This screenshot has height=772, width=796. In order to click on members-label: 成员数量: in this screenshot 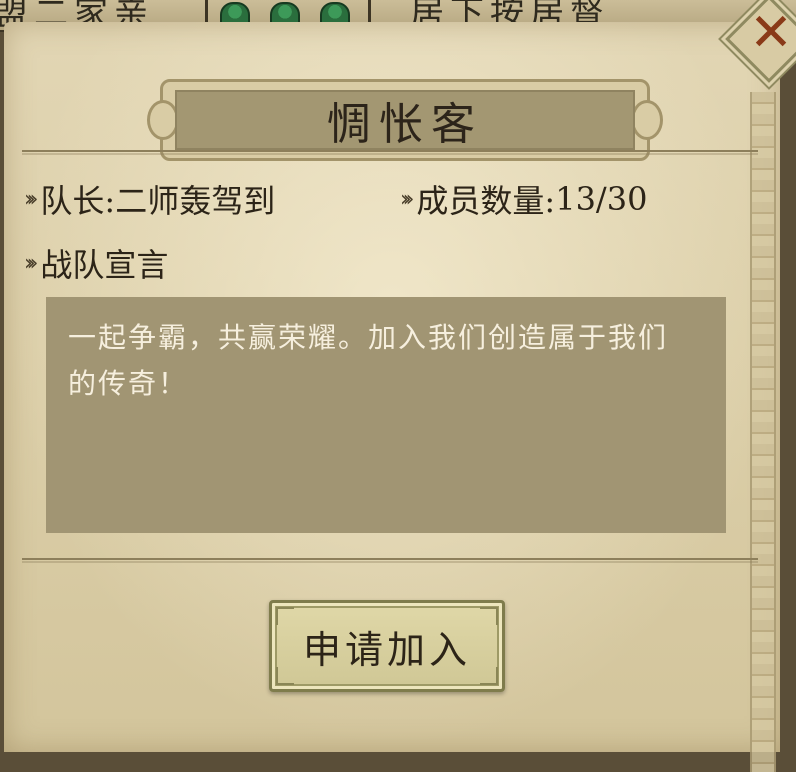, I will do `click(486, 201)`.